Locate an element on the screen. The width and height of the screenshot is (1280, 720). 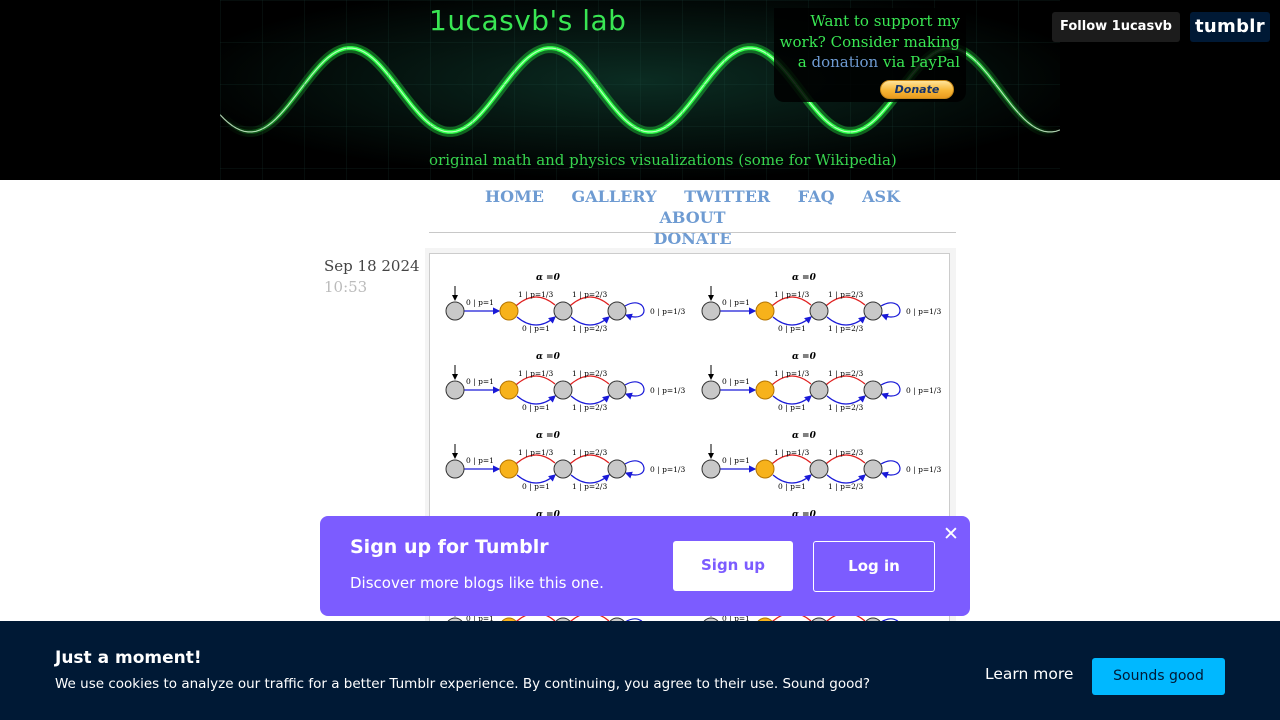
donation-link: donation is located at coordinates (844, 62).